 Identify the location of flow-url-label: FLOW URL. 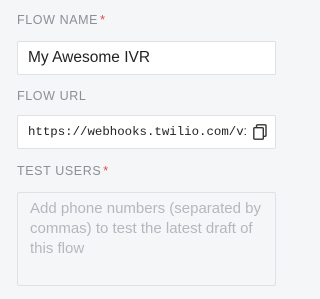
(51, 96).